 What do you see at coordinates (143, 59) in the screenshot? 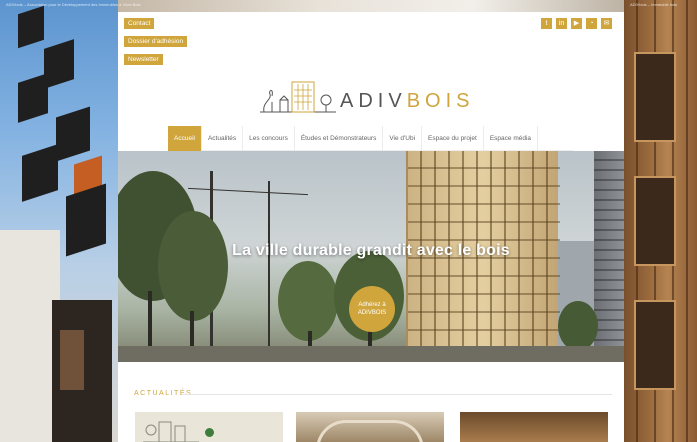
I see `newsletter-button: Newsletter` at bounding box center [143, 59].